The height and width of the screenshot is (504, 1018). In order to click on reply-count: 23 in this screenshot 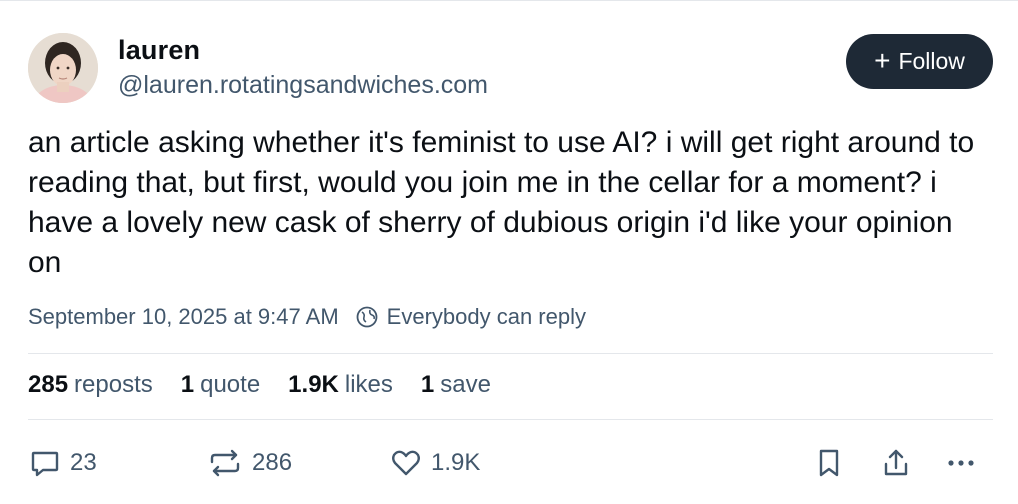, I will do `click(83, 462)`.